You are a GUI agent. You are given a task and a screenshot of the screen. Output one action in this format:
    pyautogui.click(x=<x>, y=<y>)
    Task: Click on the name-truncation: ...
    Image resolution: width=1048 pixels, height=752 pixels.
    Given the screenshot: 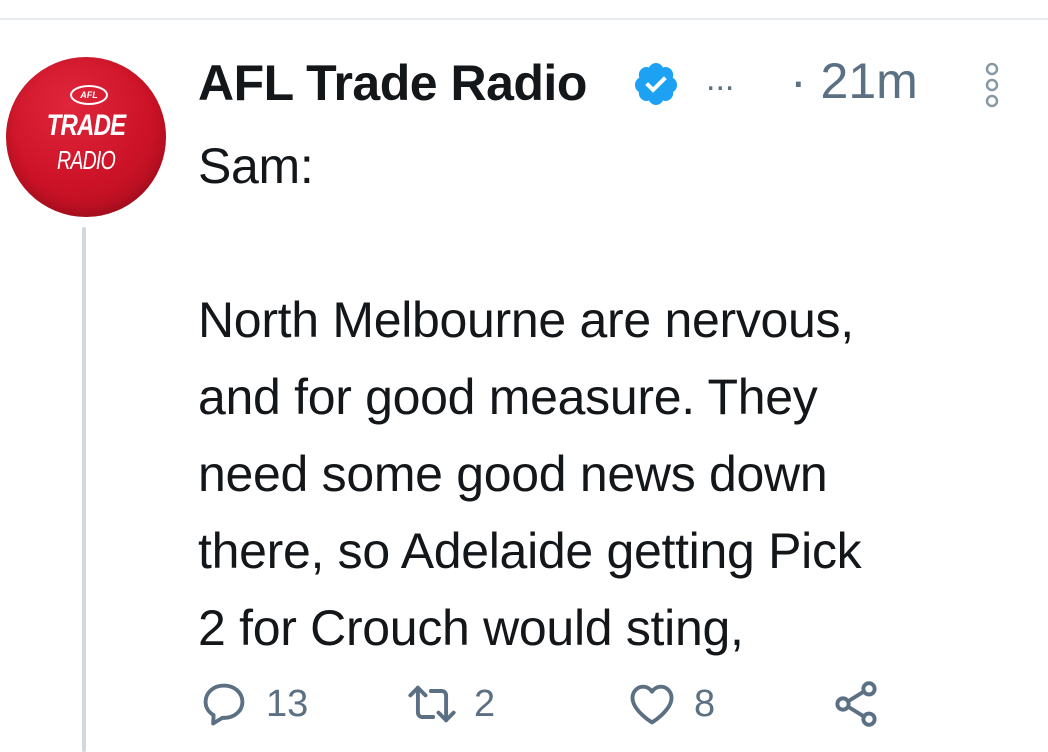 What is the action you would take?
    pyautogui.click(x=720, y=79)
    